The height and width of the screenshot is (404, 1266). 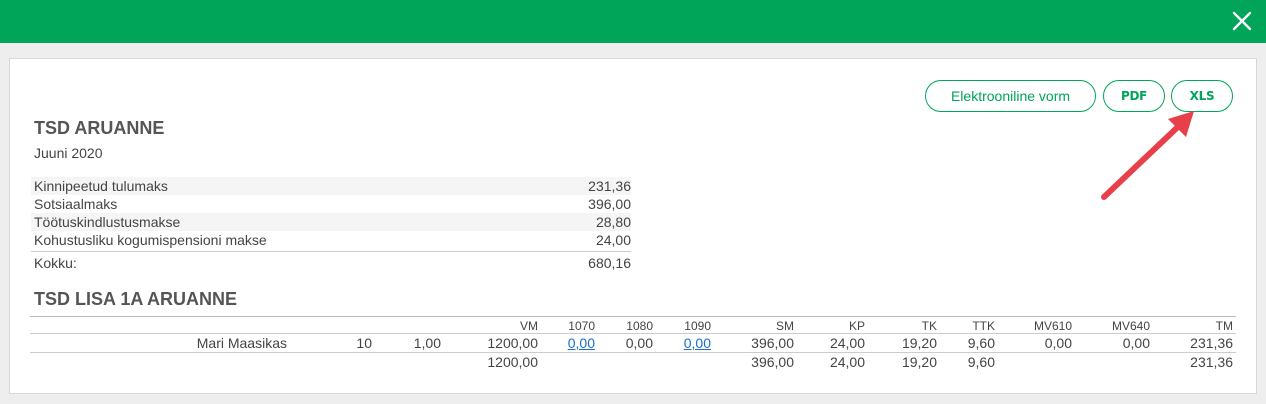 What do you see at coordinates (1202, 96) in the screenshot?
I see `xls-button: XLS` at bounding box center [1202, 96].